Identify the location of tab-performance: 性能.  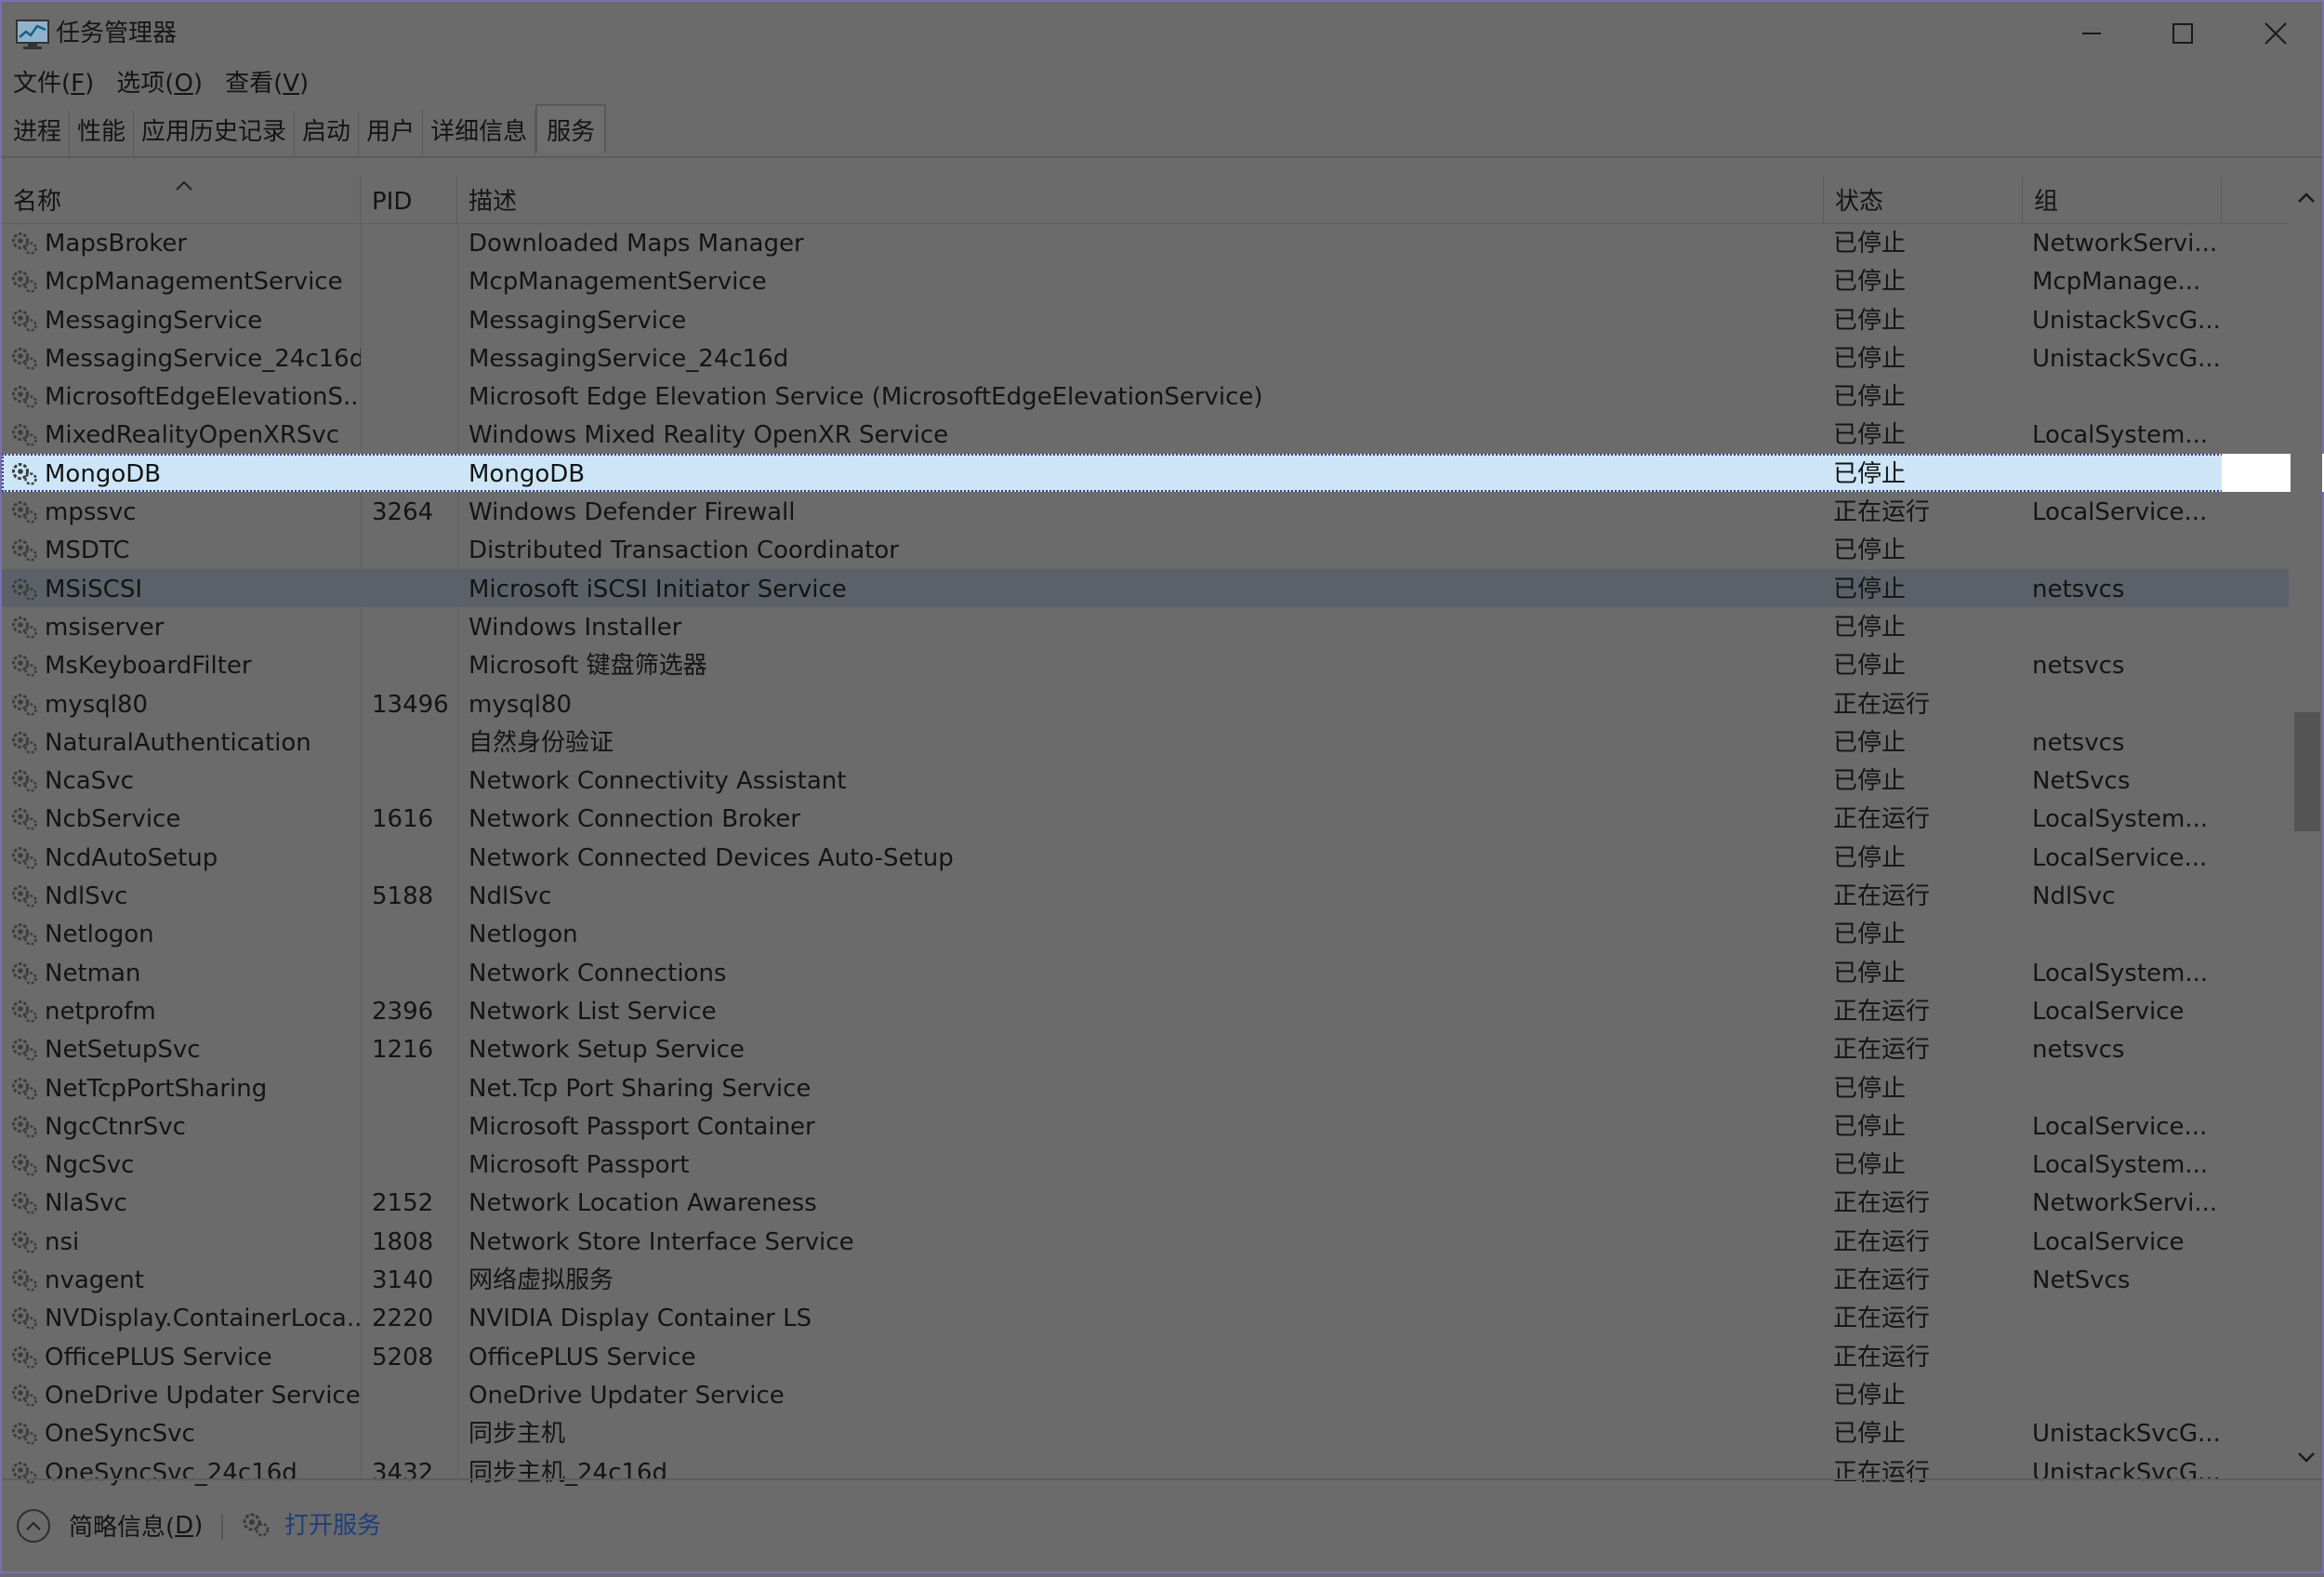
(102, 133).